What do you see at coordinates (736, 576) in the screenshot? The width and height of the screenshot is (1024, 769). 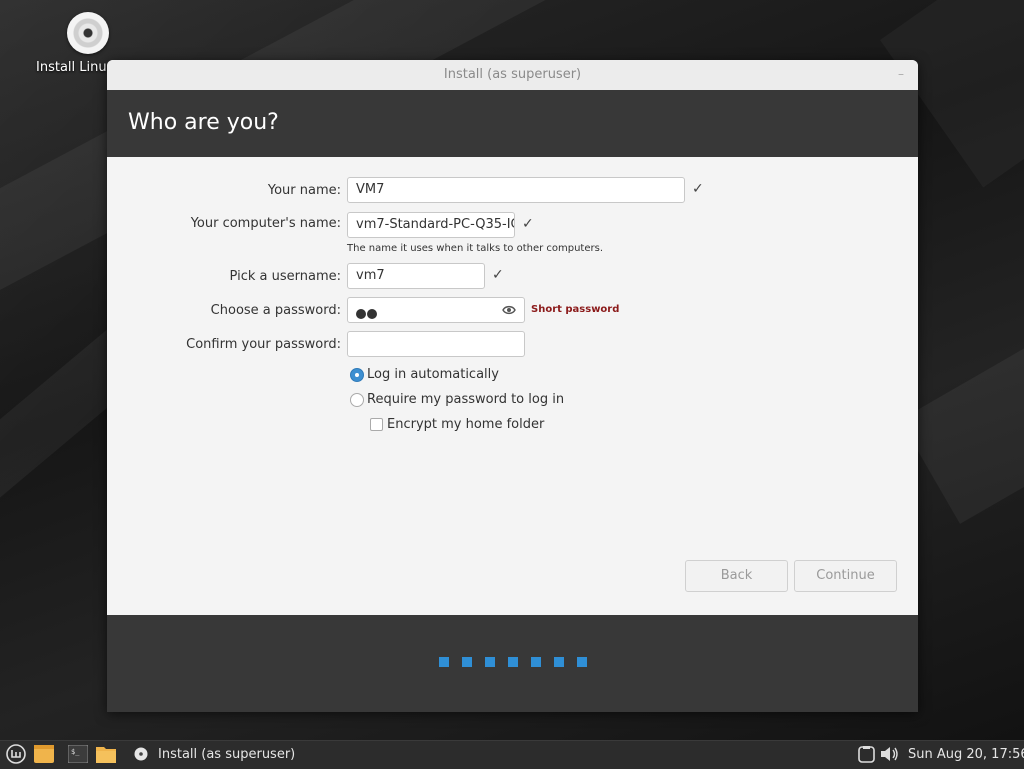 I see `back-button: Back` at bounding box center [736, 576].